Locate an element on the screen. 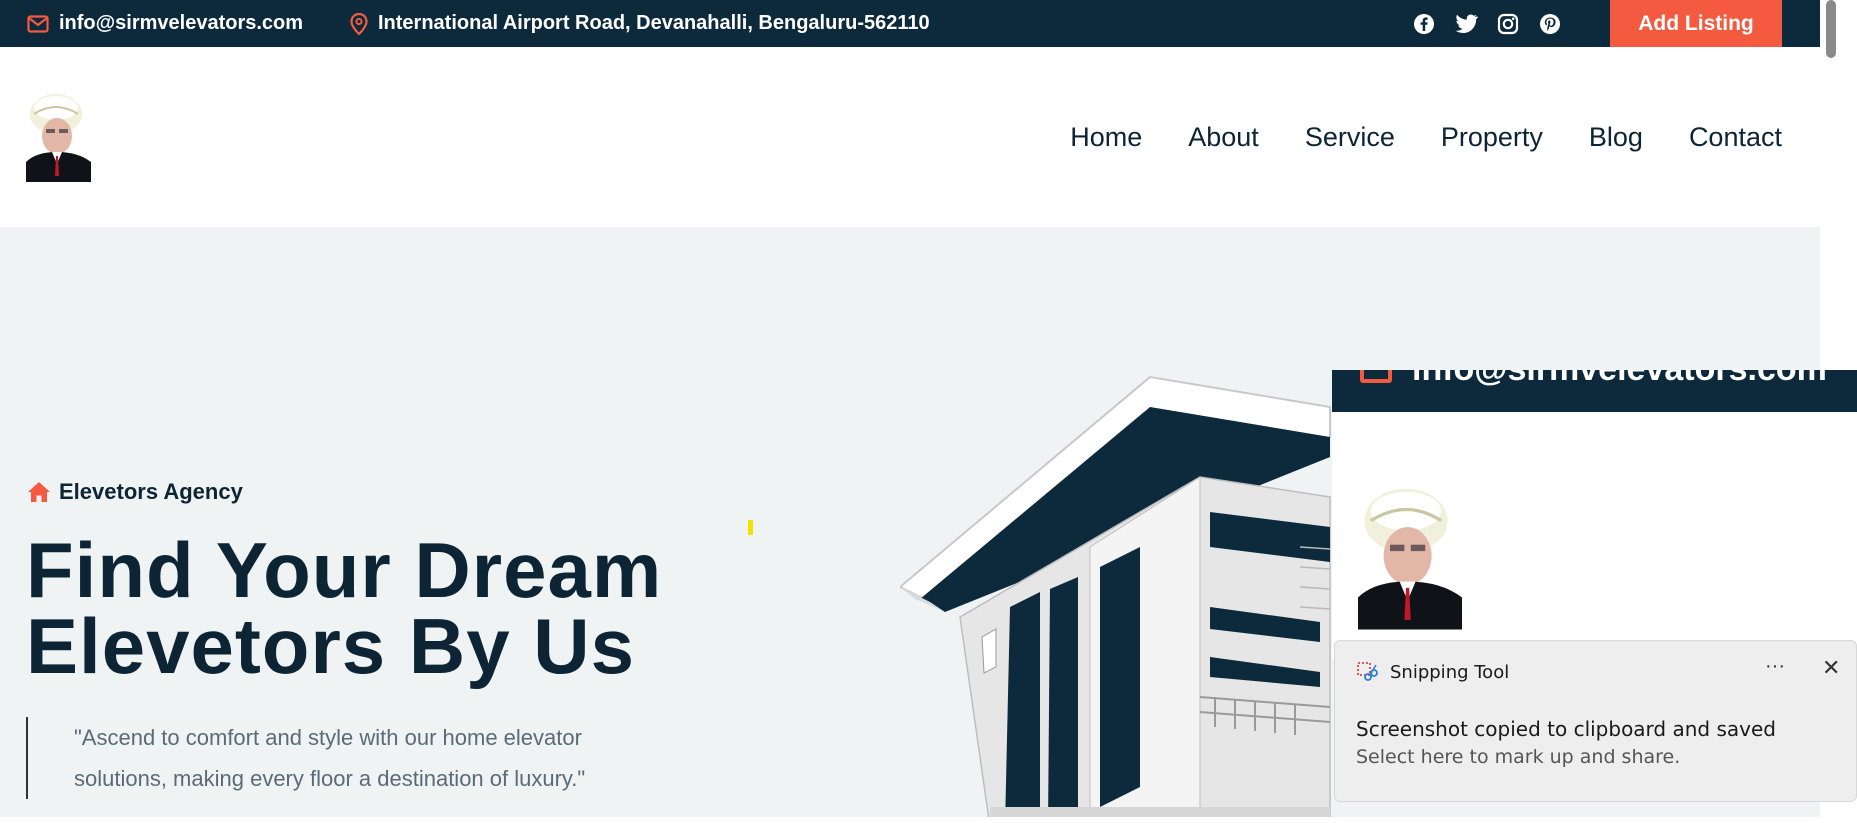 The width and height of the screenshot is (1857, 823). preview-topbar: info@sirmvelevators.com is located at coordinates (1594, 391).